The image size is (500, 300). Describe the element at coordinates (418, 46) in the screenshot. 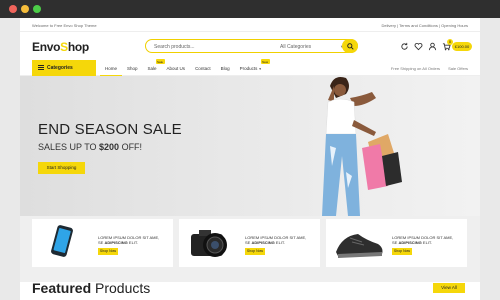

I see `heart-icon` at that location.